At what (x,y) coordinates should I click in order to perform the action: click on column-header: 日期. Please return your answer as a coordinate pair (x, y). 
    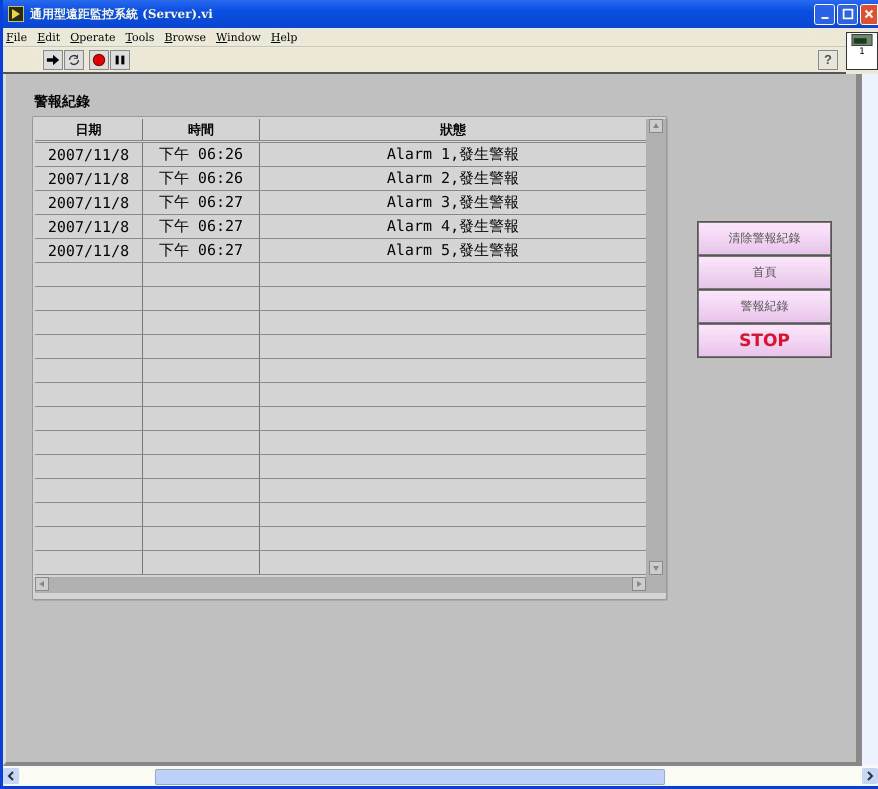
    Looking at the image, I should click on (89, 129).